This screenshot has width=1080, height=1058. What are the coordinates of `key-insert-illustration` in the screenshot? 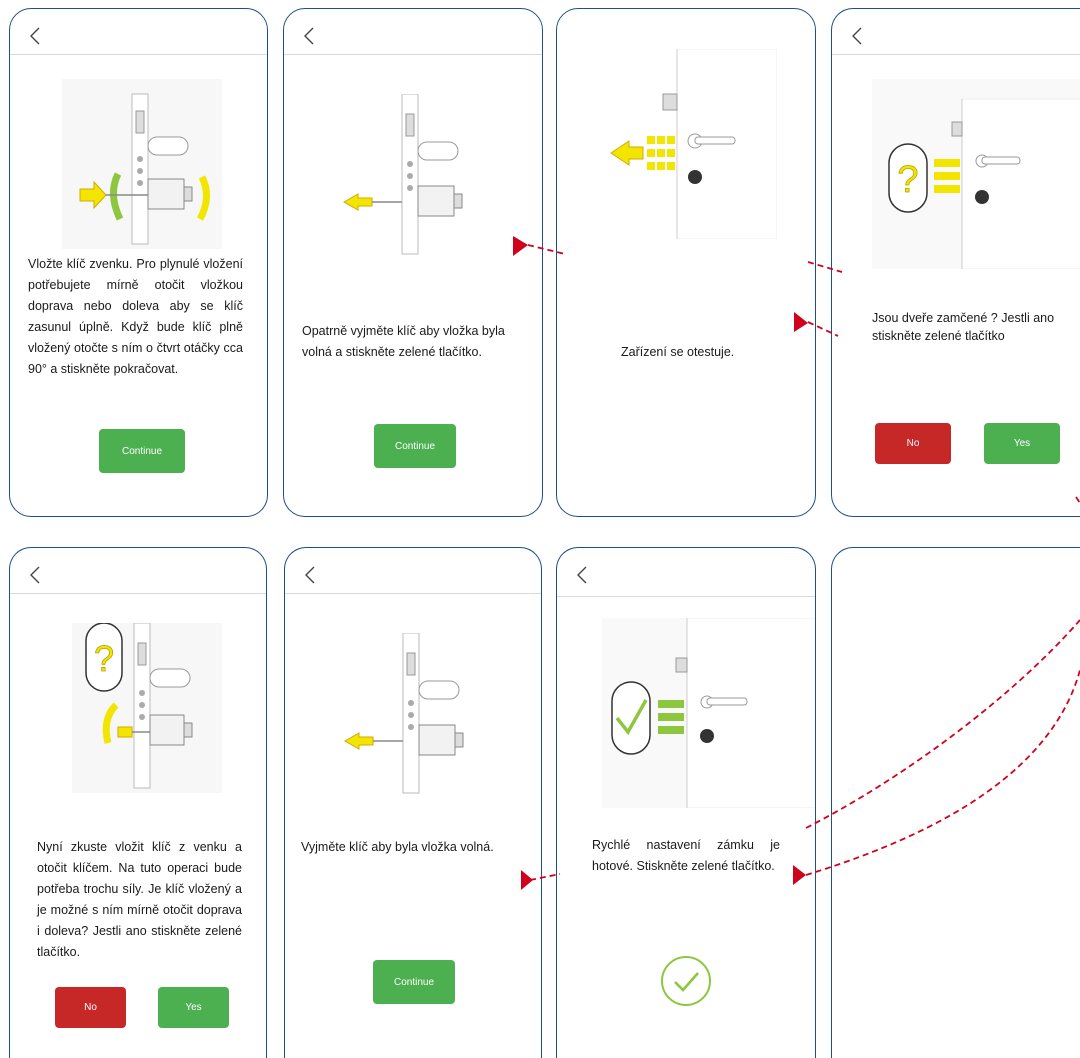 It's located at (142, 164).